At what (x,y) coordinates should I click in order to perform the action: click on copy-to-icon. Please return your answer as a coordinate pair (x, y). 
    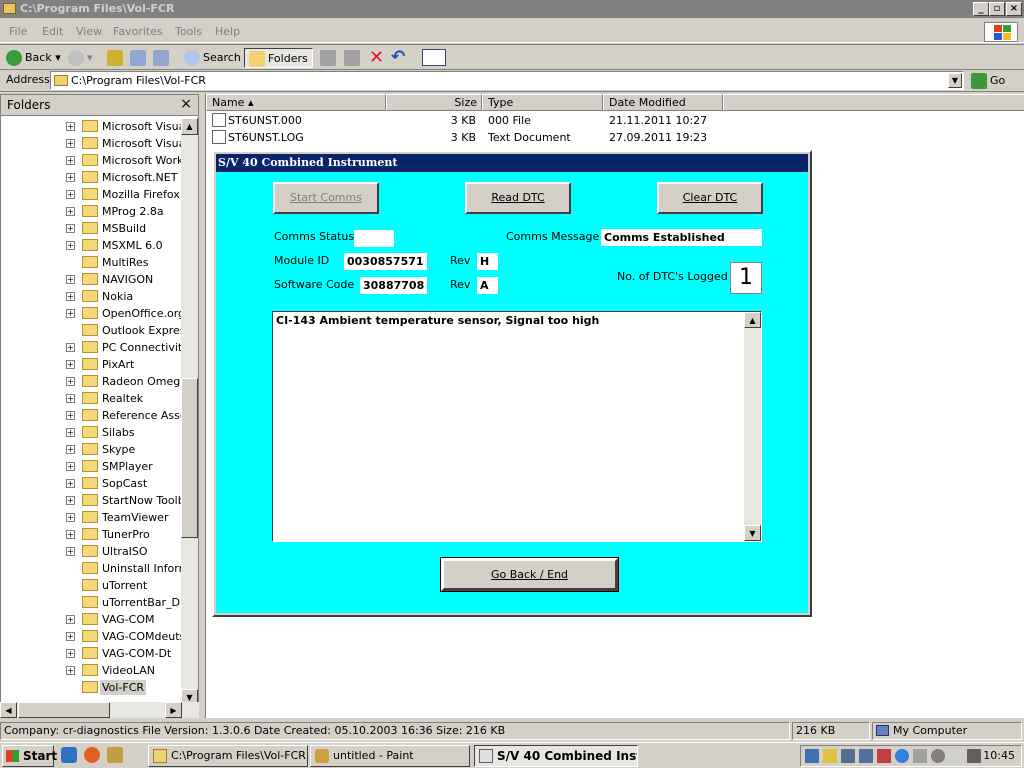
    Looking at the image, I should click on (138, 58).